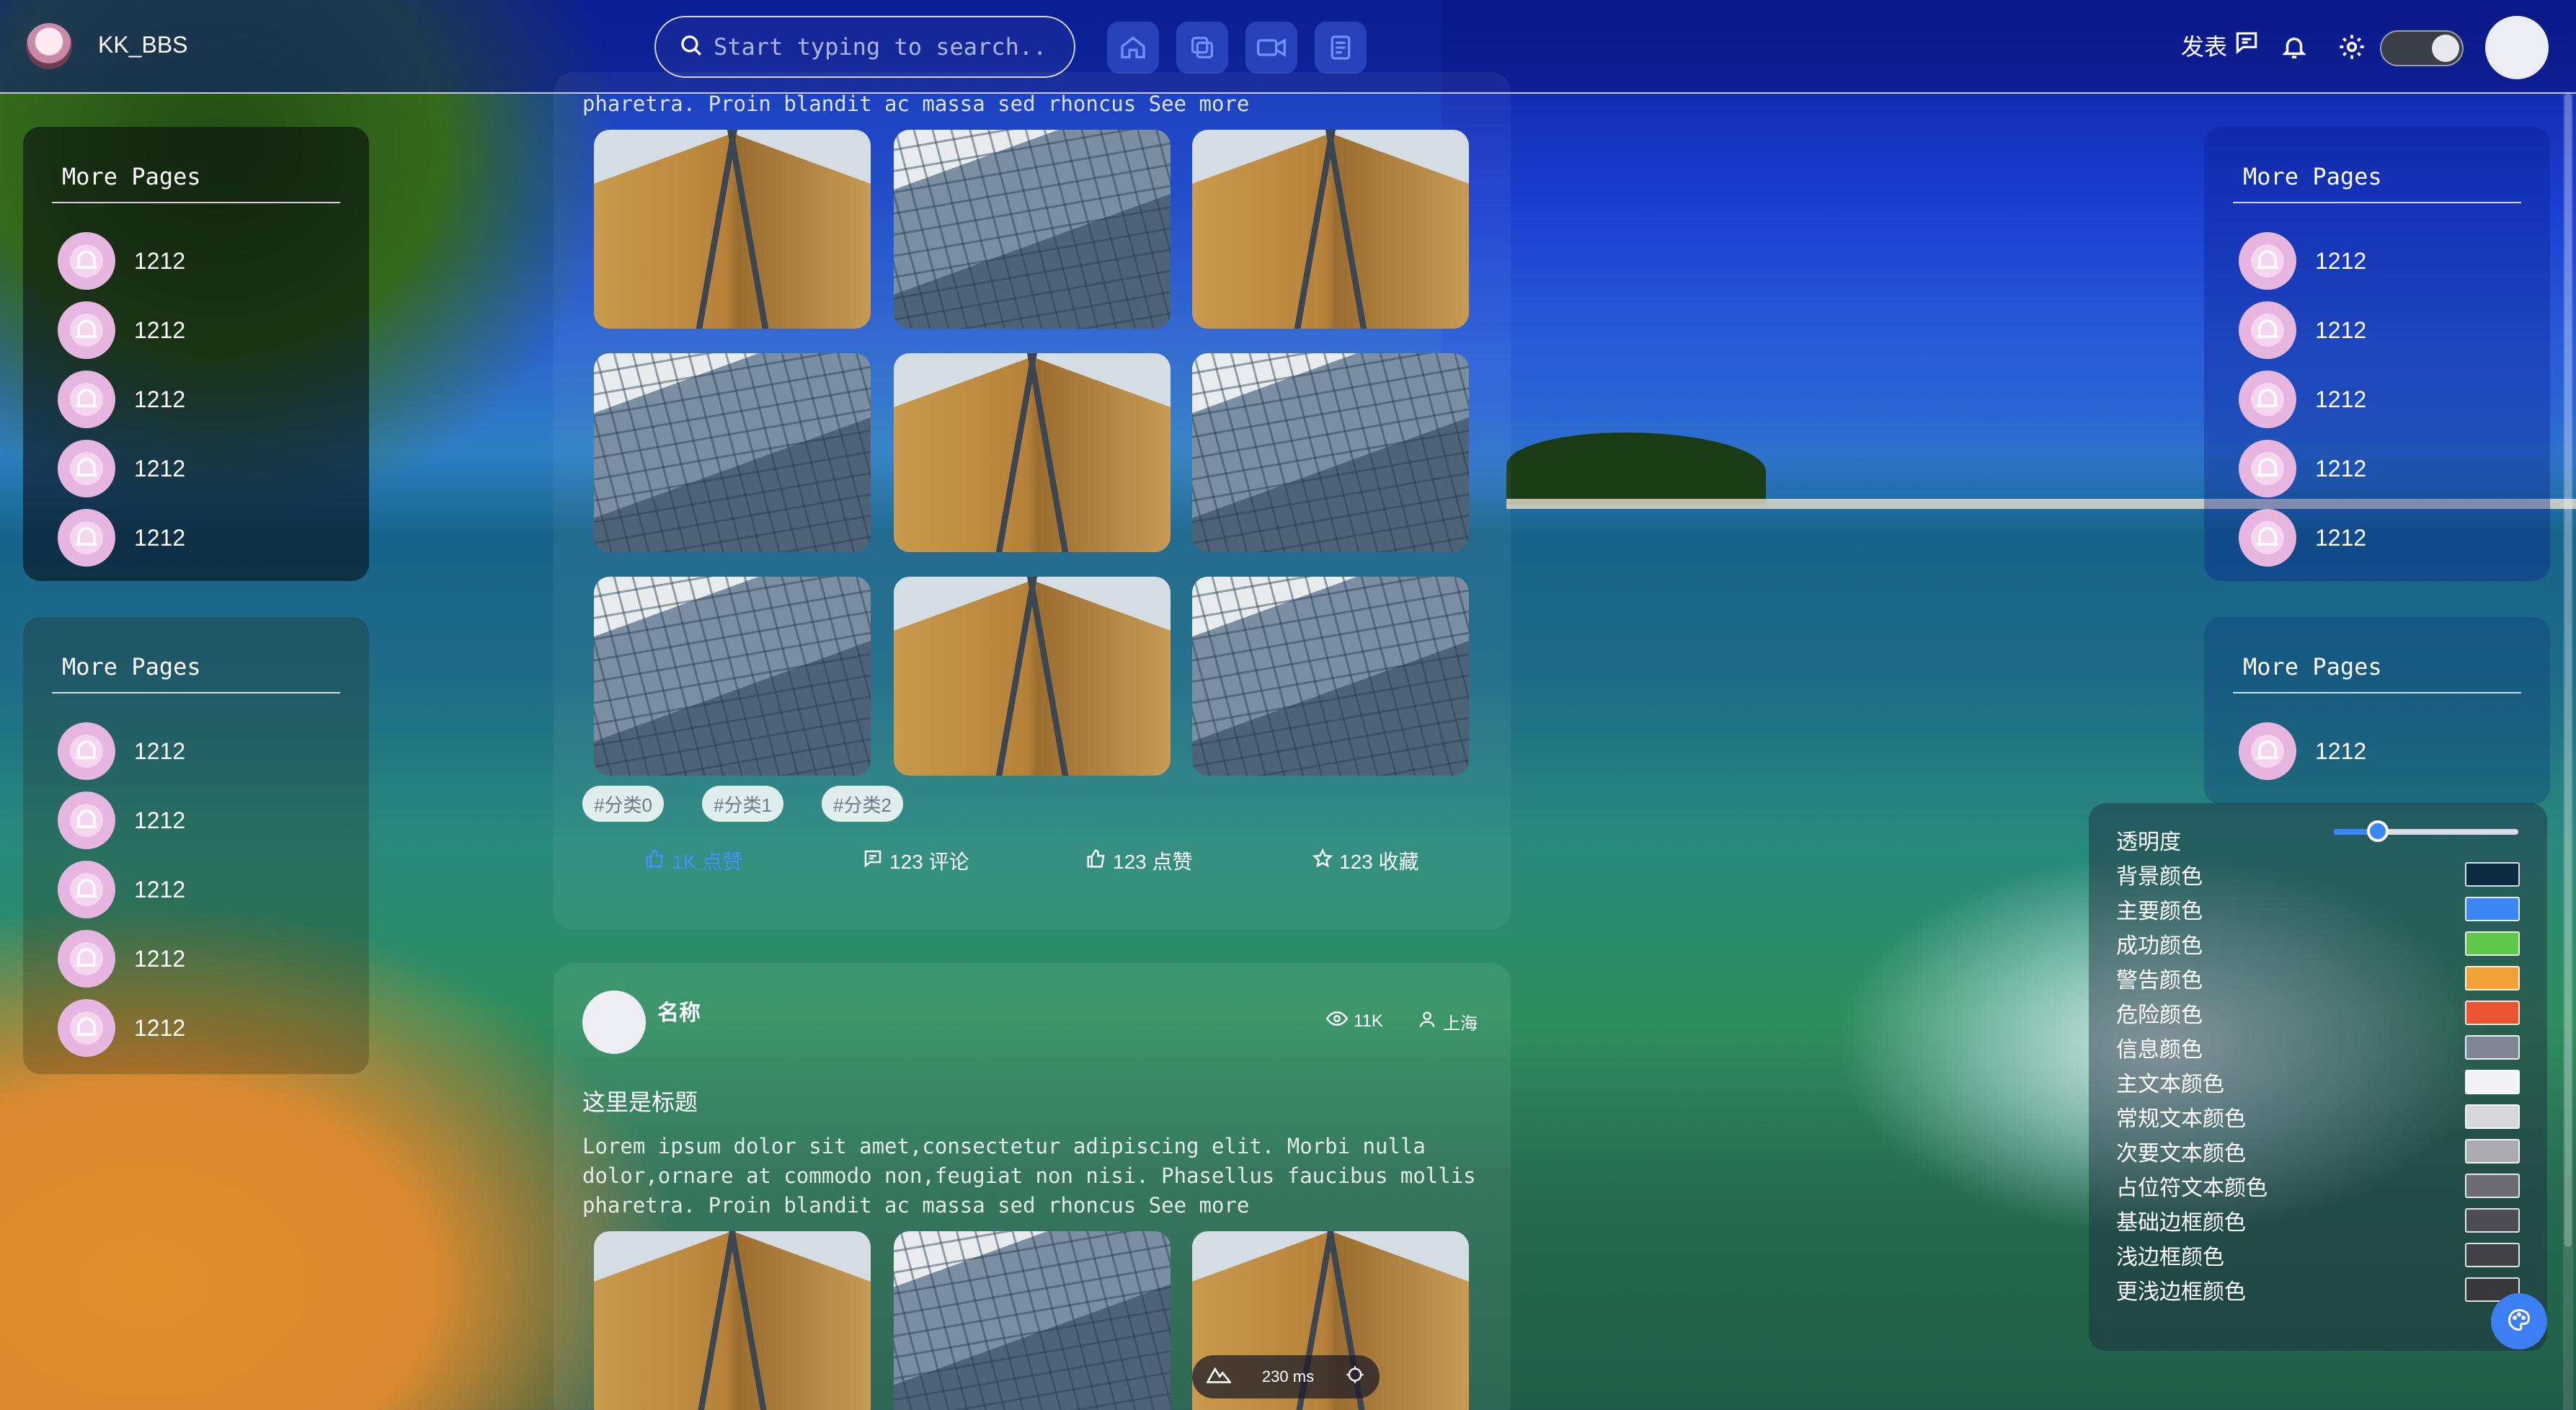 Image resolution: width=2576 pixels, height=1410 pixels. Describe the element at coordinates (196, 692) in the screenshot. I see `panel-divider` at that location.